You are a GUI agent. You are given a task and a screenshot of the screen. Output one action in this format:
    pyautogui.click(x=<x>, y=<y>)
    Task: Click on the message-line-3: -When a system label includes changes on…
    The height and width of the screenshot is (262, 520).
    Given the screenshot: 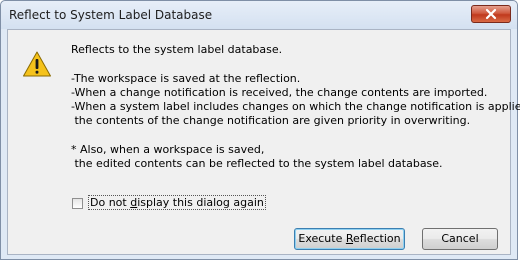 What is the action you would take?
    pyautogui.click(x=295, y=106)
    